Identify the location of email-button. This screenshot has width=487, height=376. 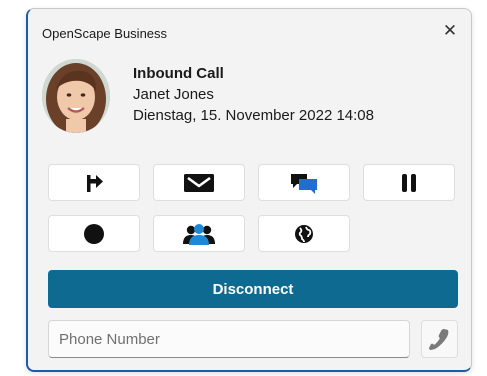
(199, 182).